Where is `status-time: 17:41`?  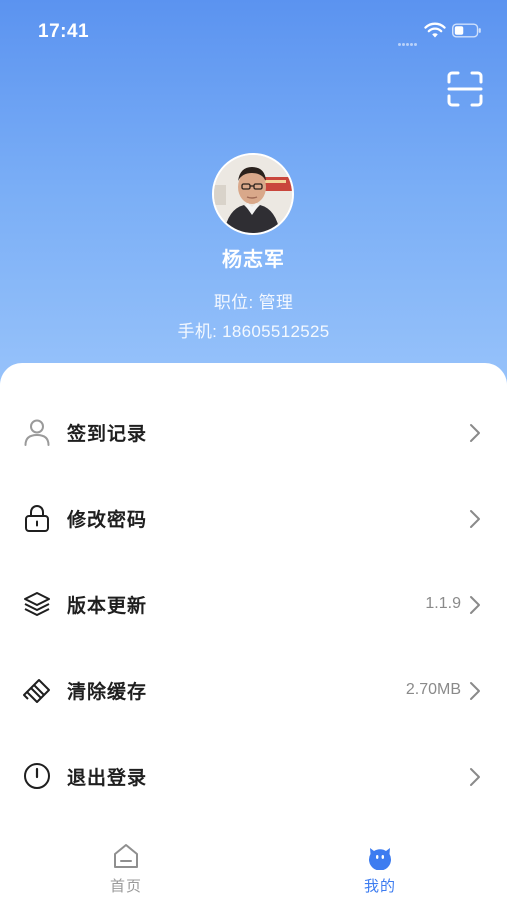
status-time: 17:41 is located at coordinates (64, 31).